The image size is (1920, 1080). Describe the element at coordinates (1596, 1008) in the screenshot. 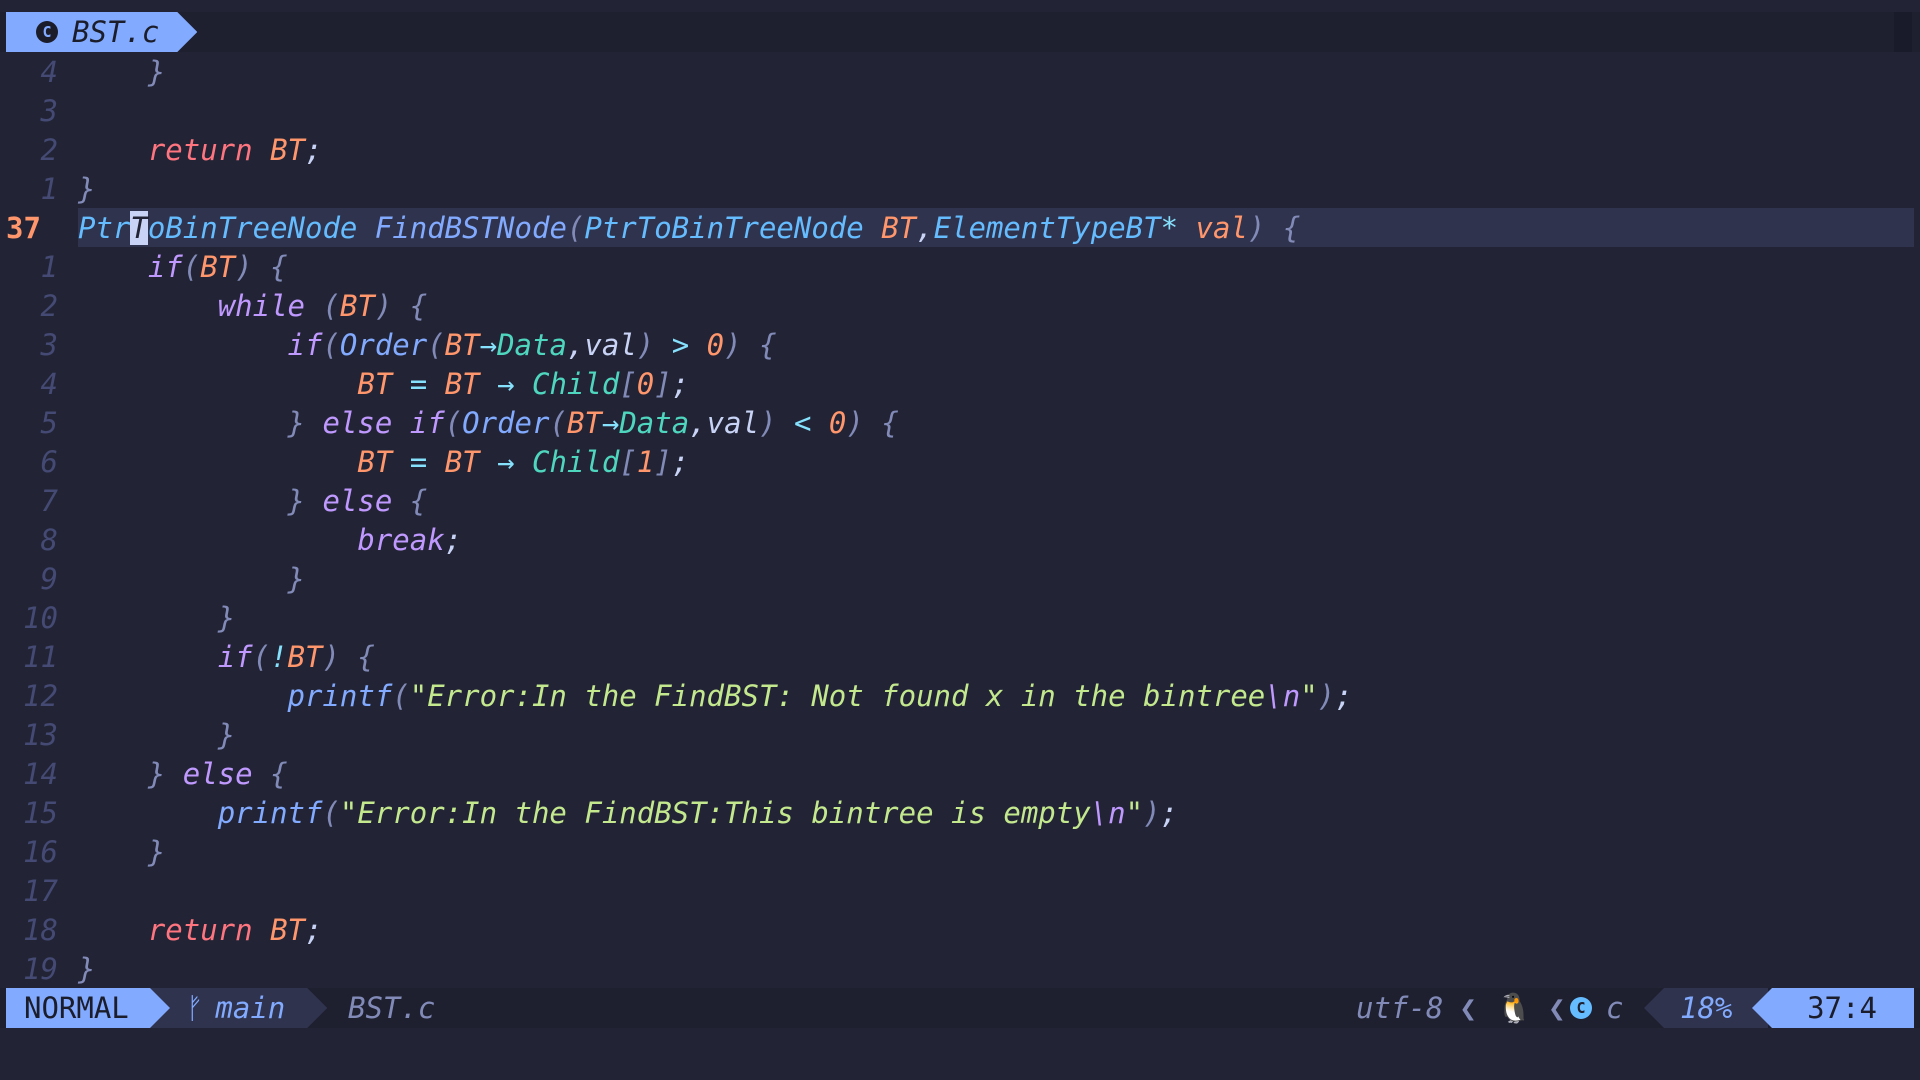

I see `filetype: C c` at that location.